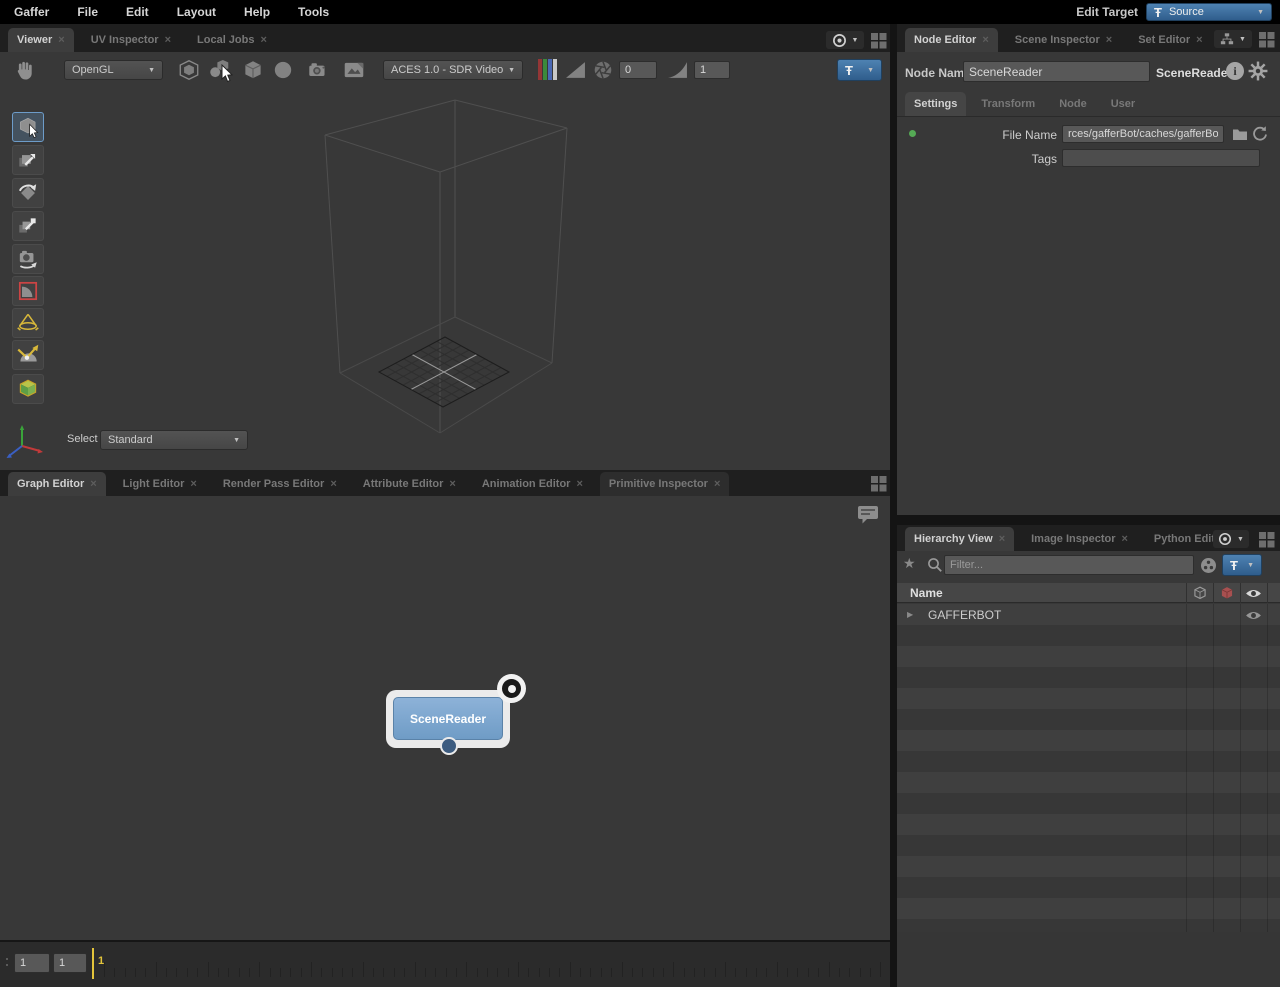 This screenshot has height=987, width=1280. Describe the element at coordinates (1069, 565) in the screenshot. I see `filter-input` at that location.